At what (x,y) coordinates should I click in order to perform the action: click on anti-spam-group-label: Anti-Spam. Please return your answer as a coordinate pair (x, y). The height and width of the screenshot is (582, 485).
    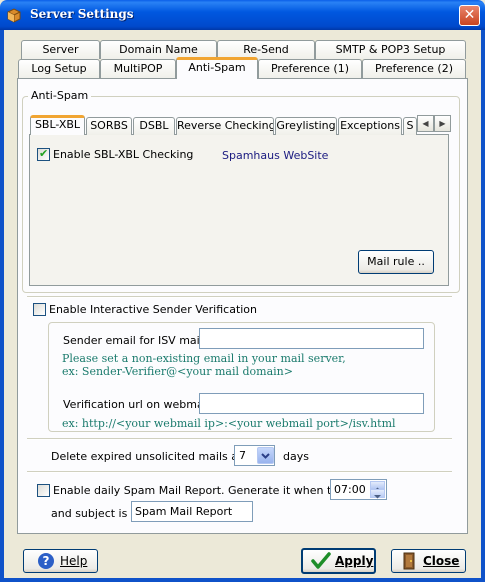
    Looking at the image, I should click on (60, 95).